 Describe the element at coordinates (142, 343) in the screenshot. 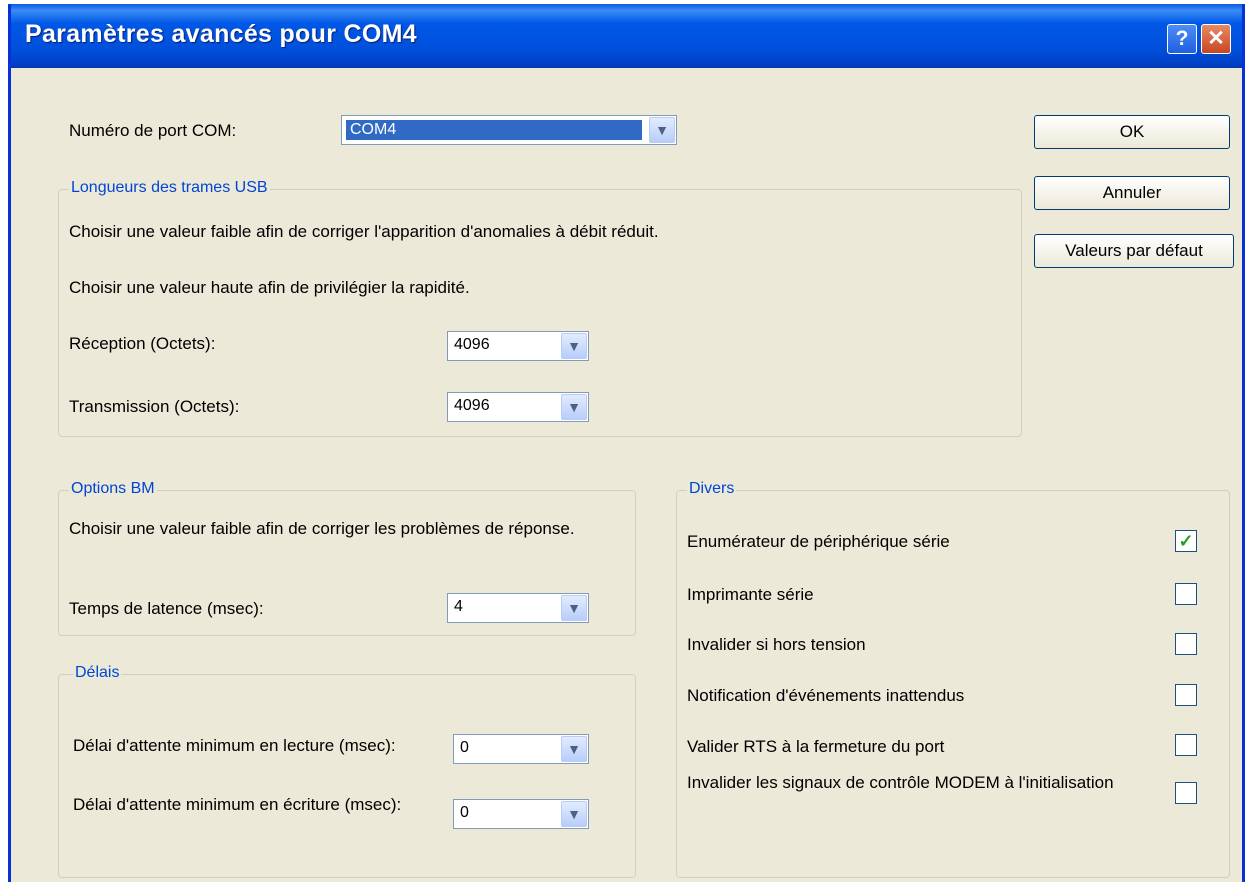

I see `reception-label: Réception (Octets):` at that location.